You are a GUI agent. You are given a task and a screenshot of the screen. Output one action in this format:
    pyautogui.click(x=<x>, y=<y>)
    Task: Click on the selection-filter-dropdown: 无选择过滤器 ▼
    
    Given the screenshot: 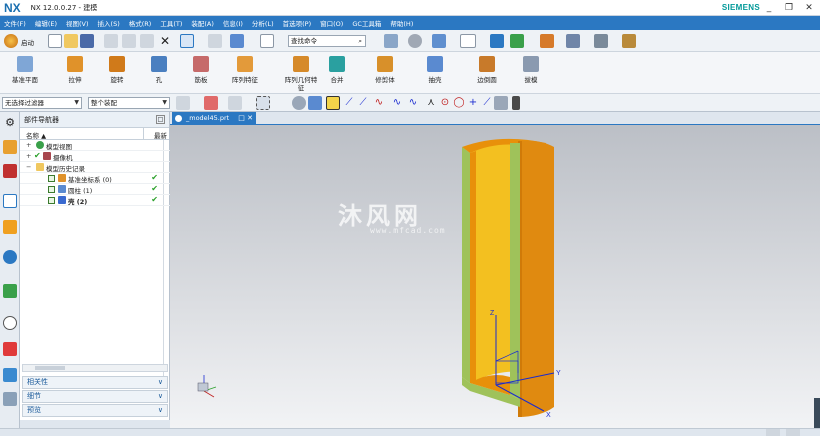 What is the action you would take?
    pyautogui.click(x=42, y=103)
    